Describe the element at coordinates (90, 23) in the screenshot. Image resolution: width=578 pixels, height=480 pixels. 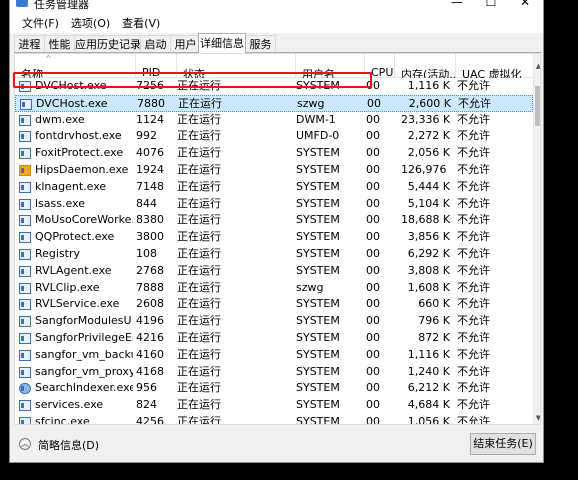
I see `menu-options: 选项(O)` at that location.